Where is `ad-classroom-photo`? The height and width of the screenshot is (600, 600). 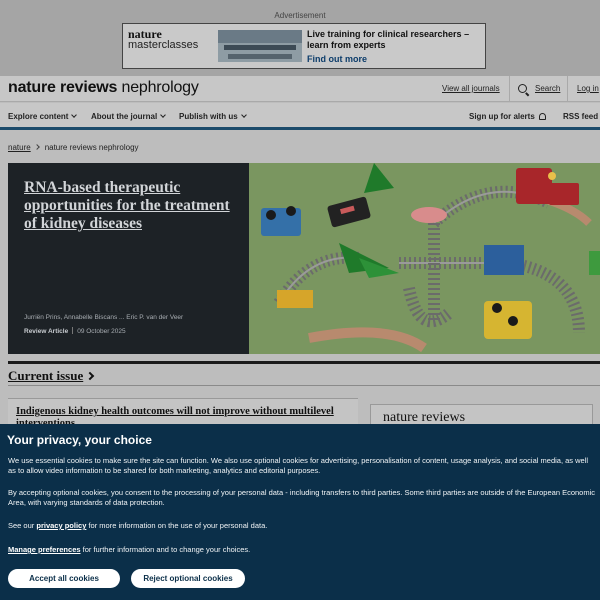 ad-classroom-photo is located at coordinates (260, 46).